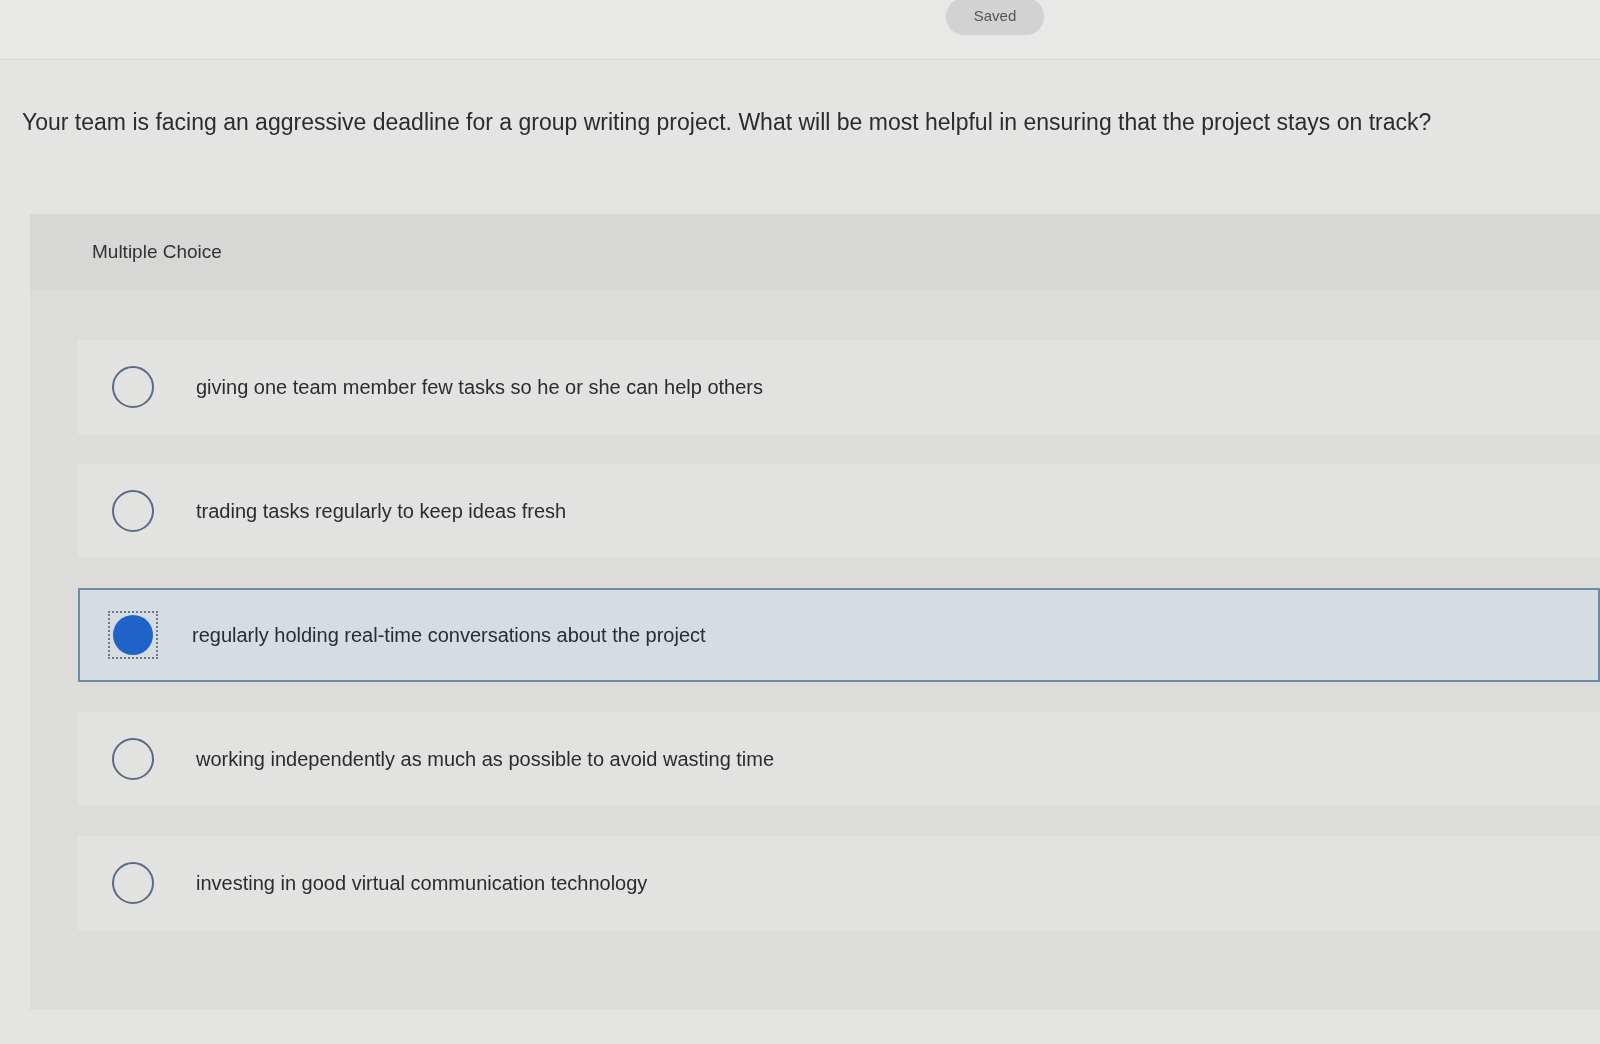 The image size is (1600, 1044). Describe the element at coordinates (839, 387) in the screenshot. I see `option-row: giving one team member few tasks so he or she can help others` at that location.